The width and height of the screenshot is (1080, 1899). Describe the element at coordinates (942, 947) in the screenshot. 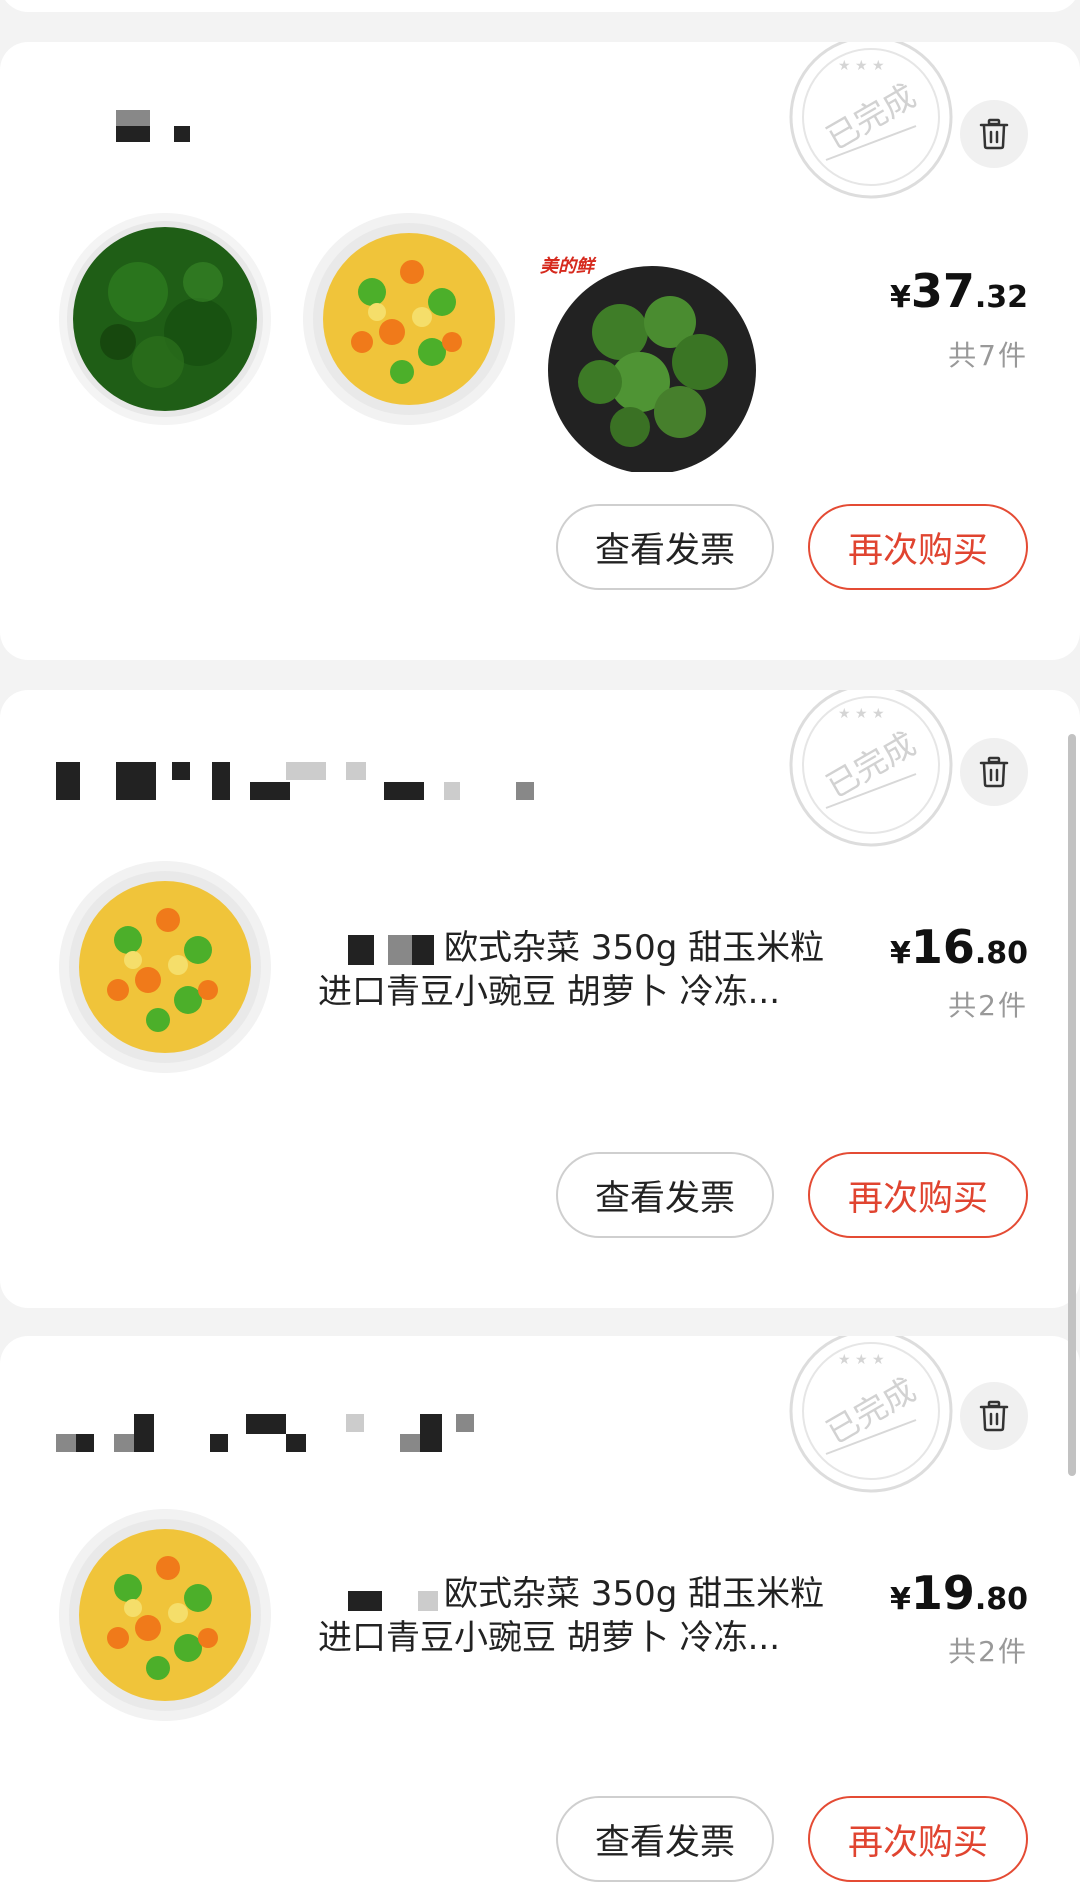

I see `price-integer: 16` at that location.